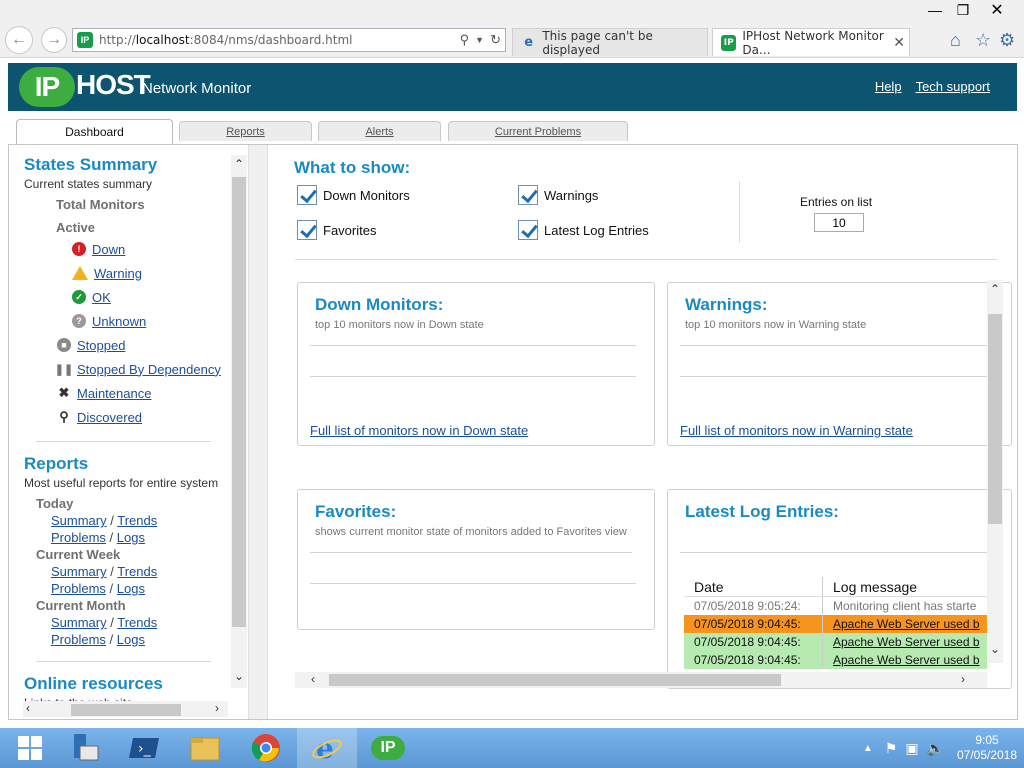  I want to click on log-entries-title: Latest Log Entries:, so click(762, 511).